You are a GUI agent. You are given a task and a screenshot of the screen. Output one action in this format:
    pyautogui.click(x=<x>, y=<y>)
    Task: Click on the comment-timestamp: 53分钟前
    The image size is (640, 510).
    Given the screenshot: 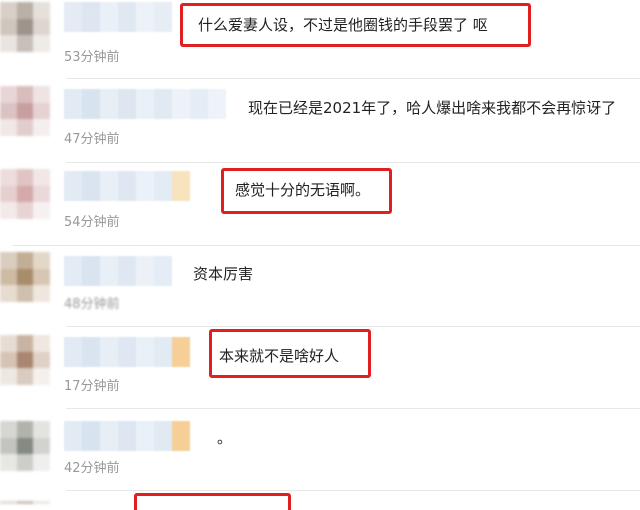 What is the action you would take?
    pyautogui.click(x=92, y=57)
    